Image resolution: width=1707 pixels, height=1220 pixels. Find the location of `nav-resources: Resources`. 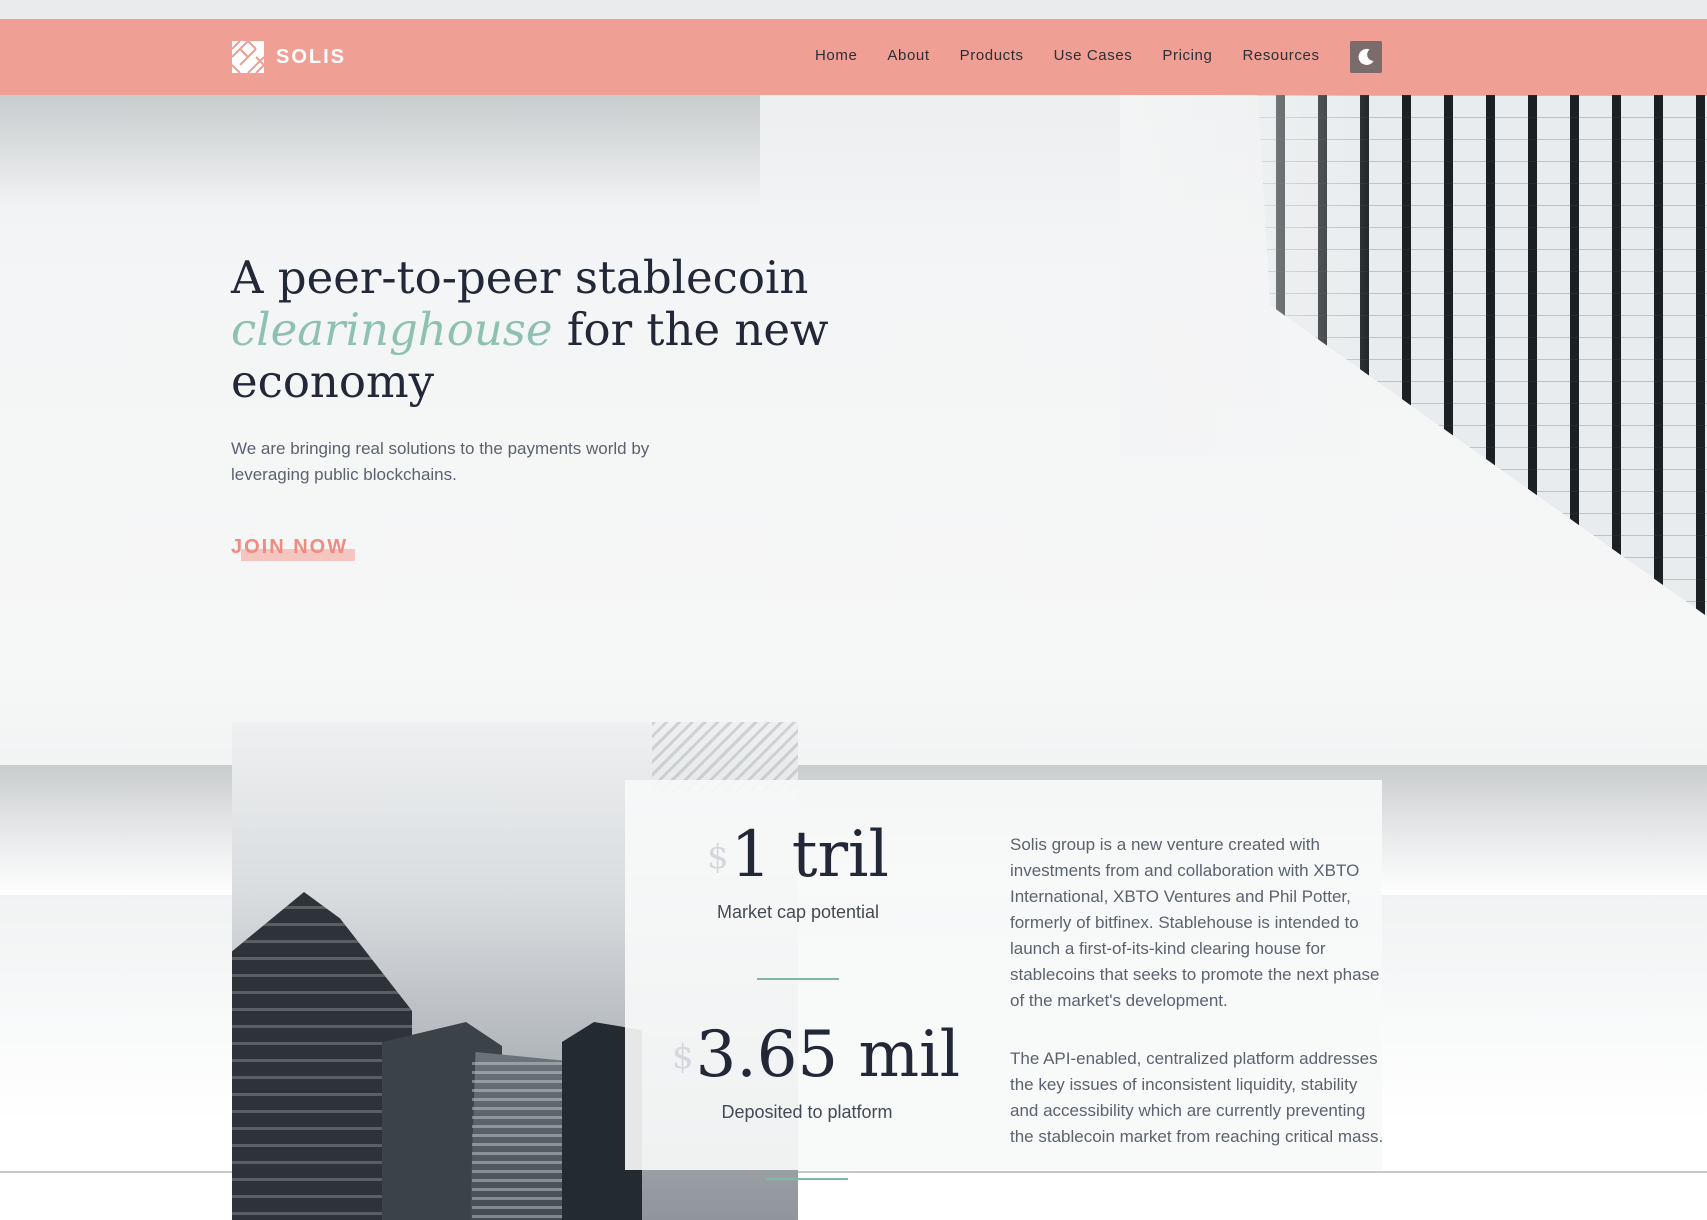

nav-resources: Resources is located at coordinates (1280, 55).